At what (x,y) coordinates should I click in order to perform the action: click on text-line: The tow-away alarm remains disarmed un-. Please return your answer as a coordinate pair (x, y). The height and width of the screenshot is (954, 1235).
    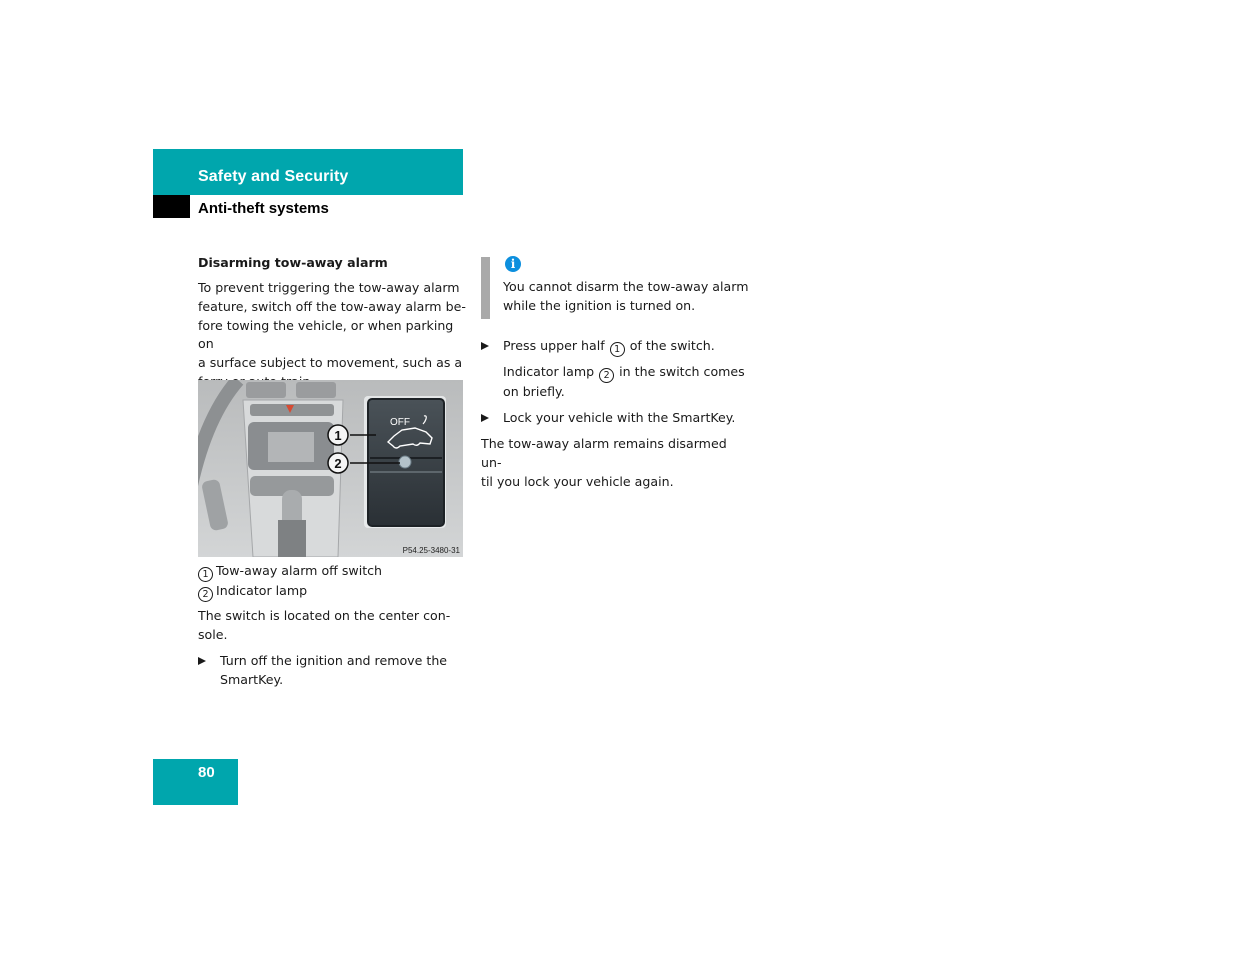
    Looking at the image, I should click on (604, 453).